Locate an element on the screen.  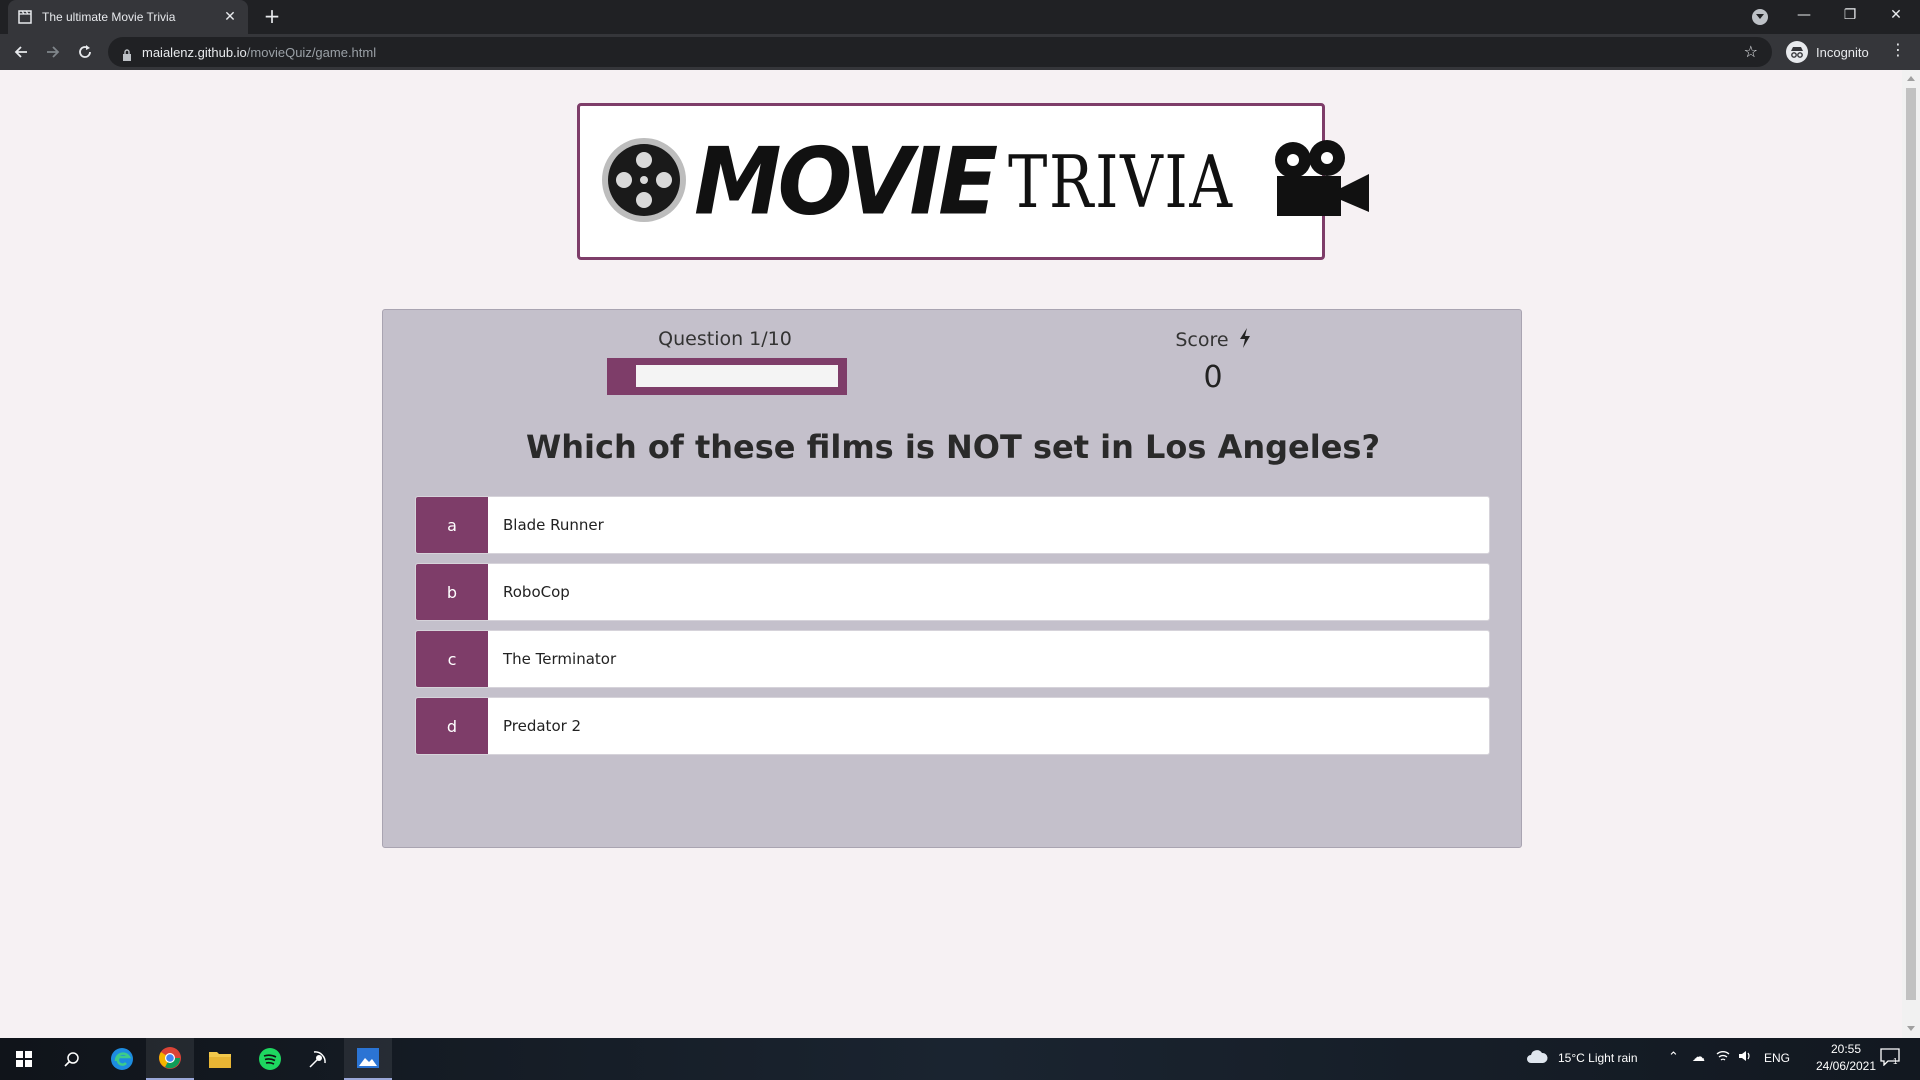
choice-a: a Blade Runner is located at coordinates (952, 525).